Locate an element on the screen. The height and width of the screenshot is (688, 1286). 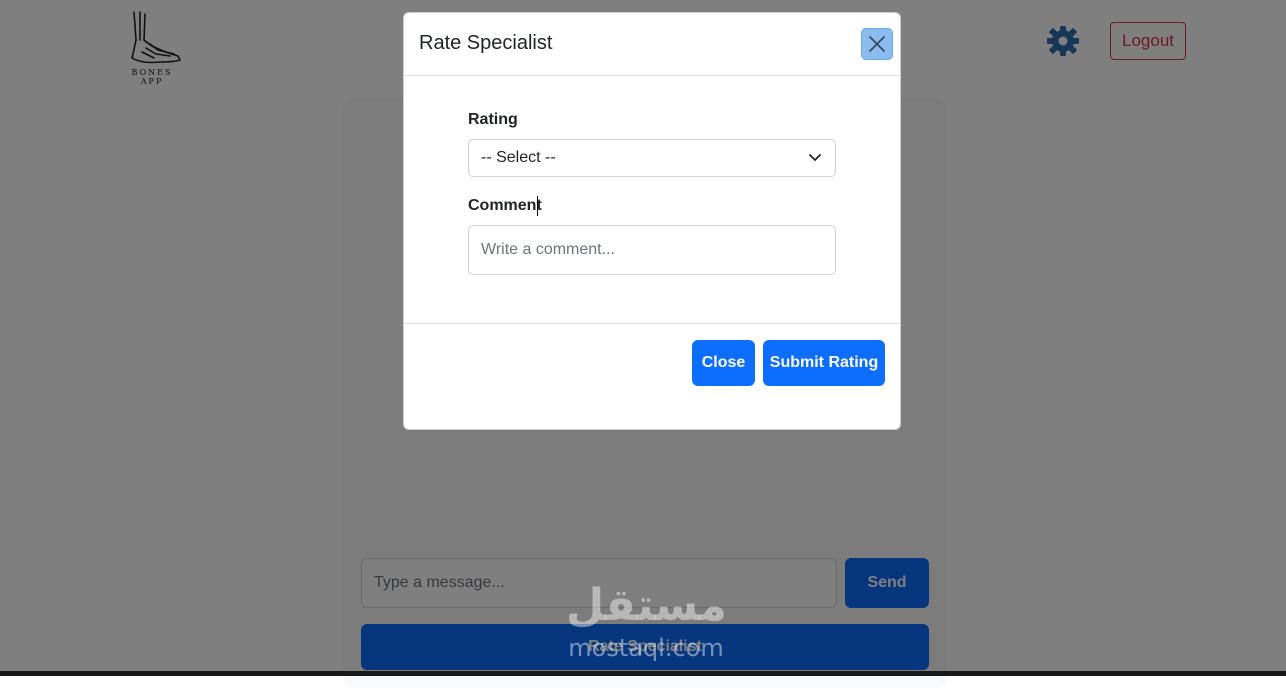
rating-label: Rating is located at coordinates (493, 119).